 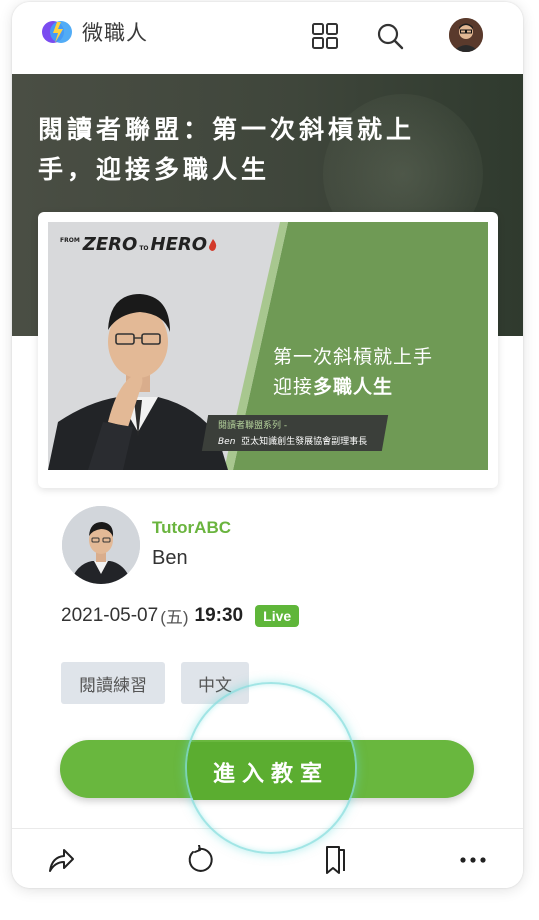 I want to click on banner-headline-2-prefix: 迎接, so click(x=293, y=387).